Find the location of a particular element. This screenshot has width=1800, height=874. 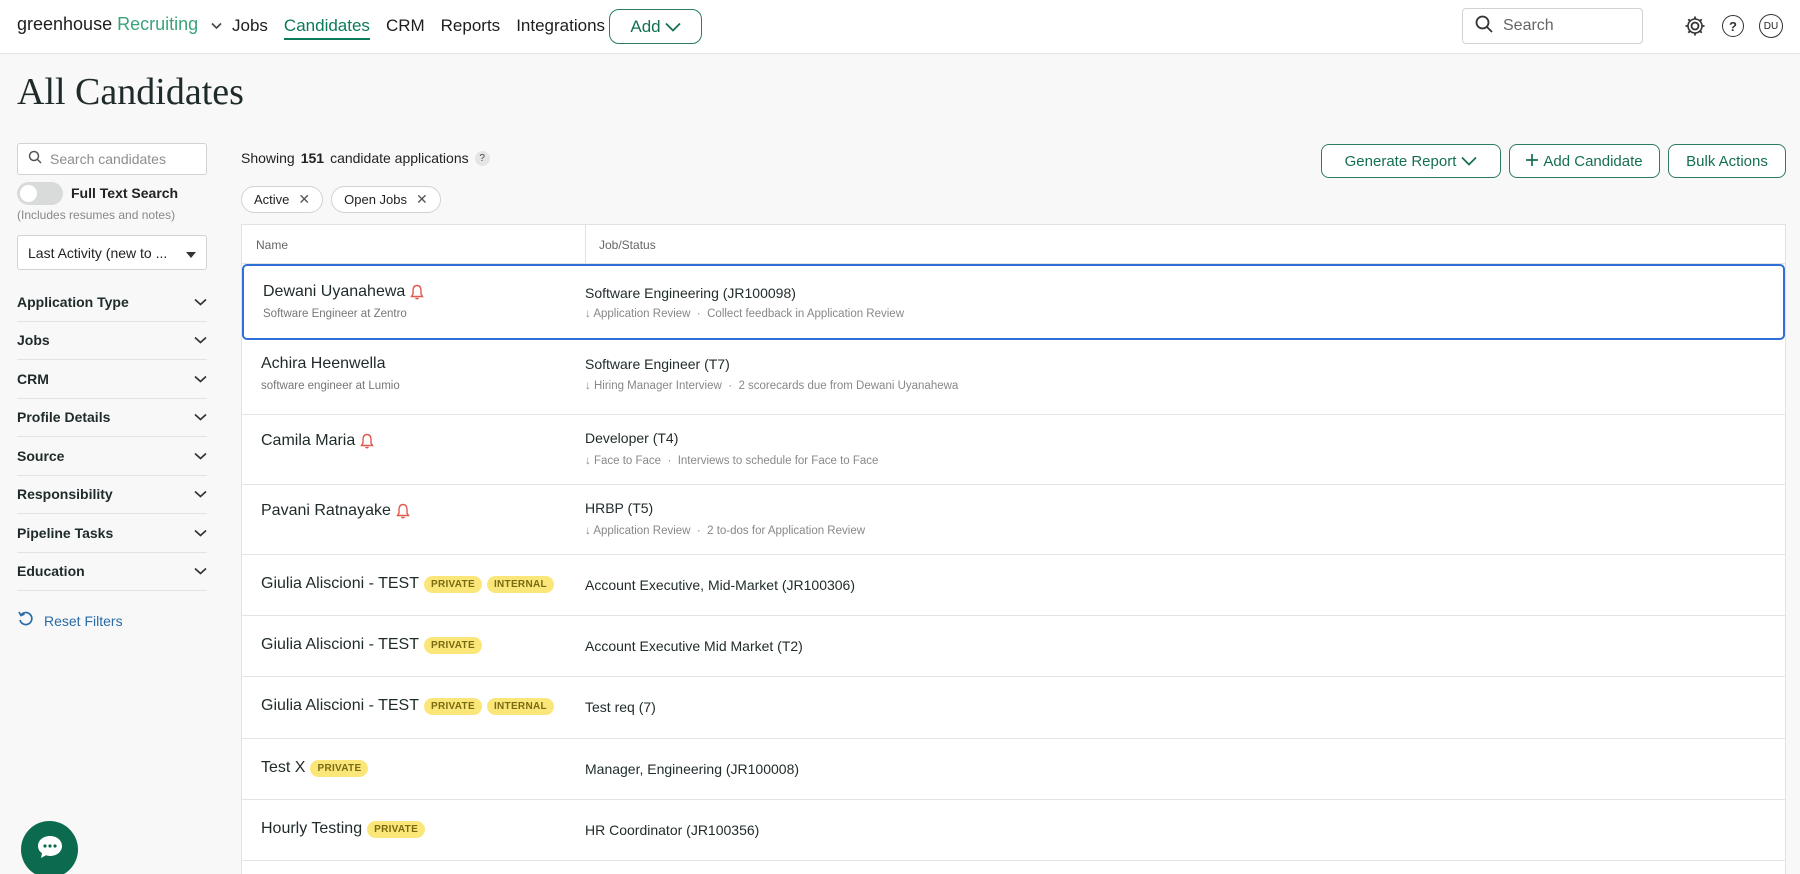

add-candidate-label: Add Candidate is located at coordinates (1593, 161).